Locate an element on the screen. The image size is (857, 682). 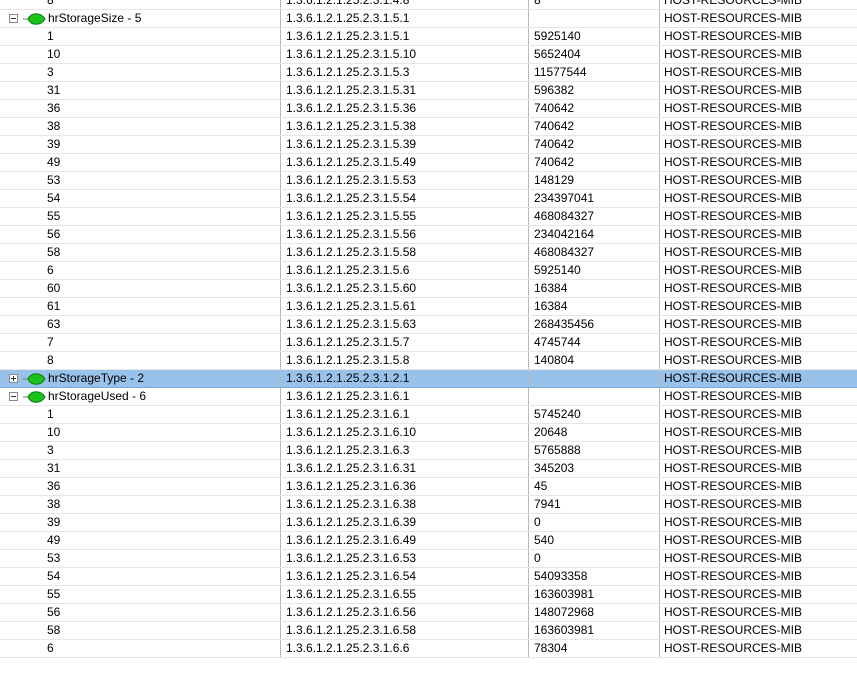
name-cell: 60 is located at coordinates (140, 288).